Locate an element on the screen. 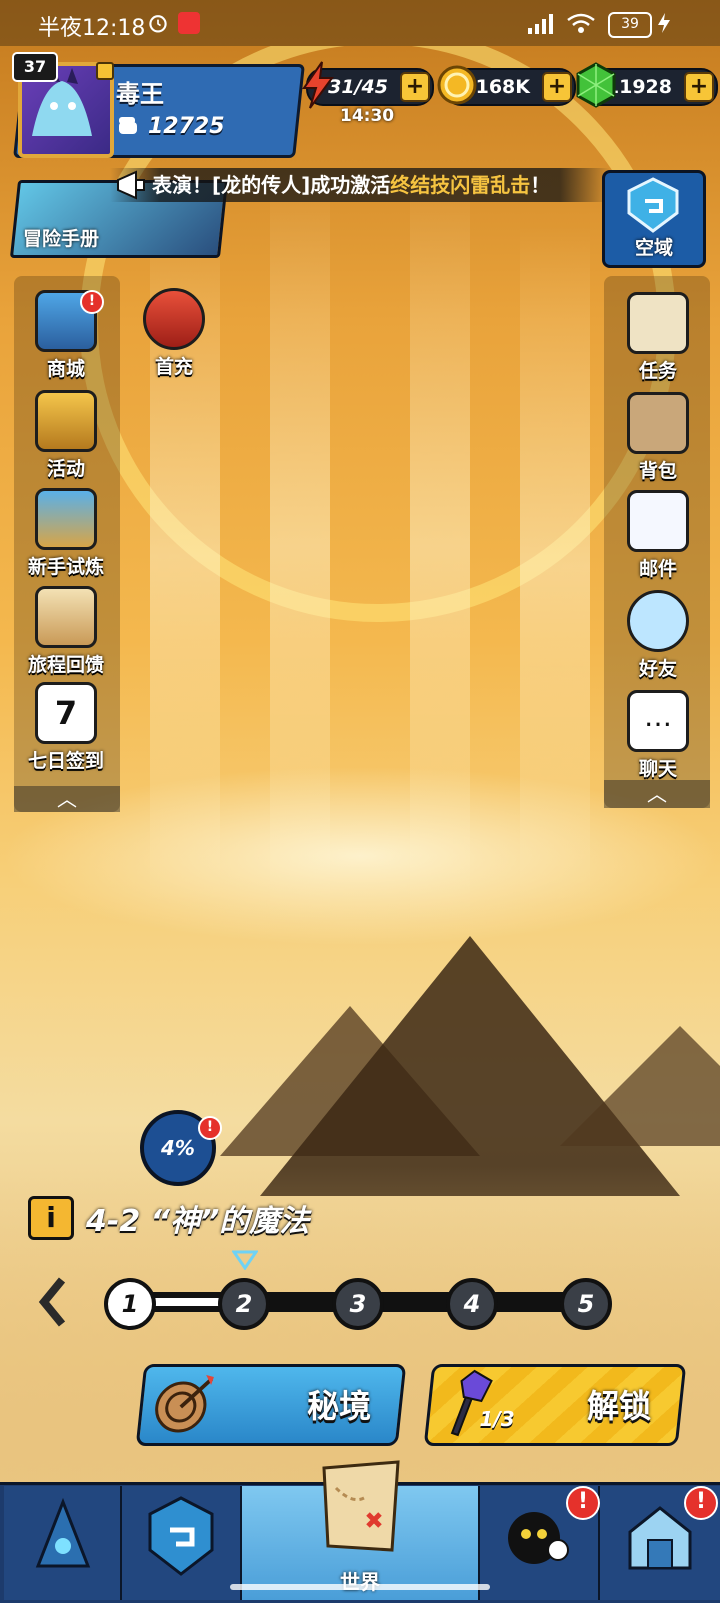  novice-trial-button: 新手试炼 is located at coordinates (66, 533).